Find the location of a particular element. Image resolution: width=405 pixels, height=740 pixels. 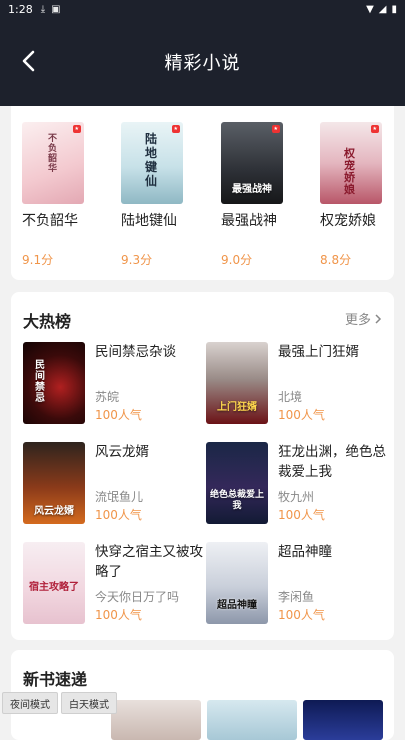

cover-title: 不负韶华 is located at coordinates (53, 154).